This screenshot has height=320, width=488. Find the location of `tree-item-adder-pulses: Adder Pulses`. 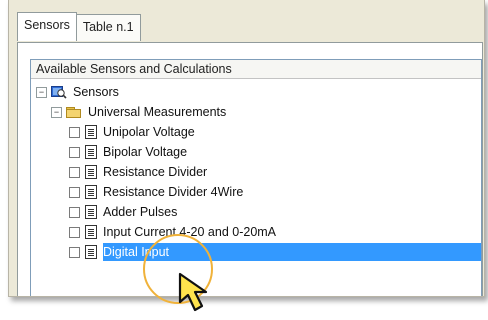

tree-item-adder-pulses: Adder Pulses is located at coordinates (124, 212).